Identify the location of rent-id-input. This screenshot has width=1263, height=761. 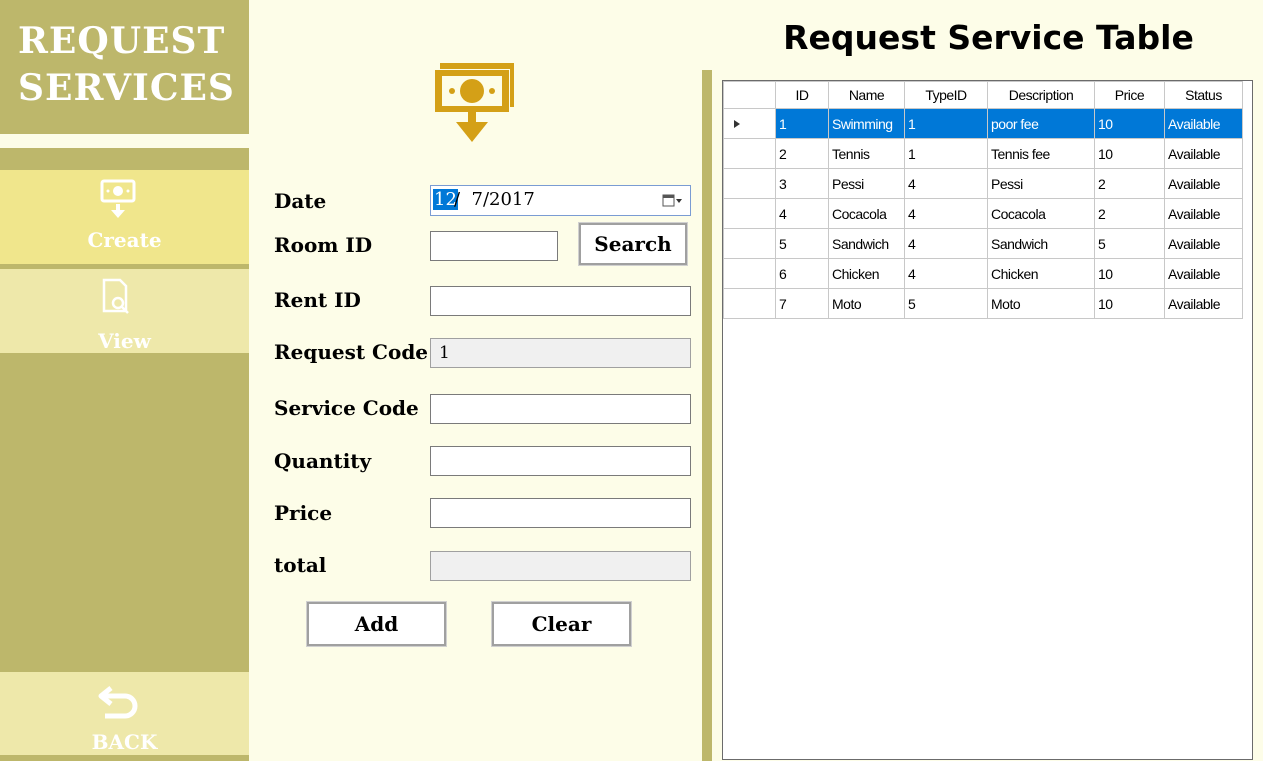
(560, 301).